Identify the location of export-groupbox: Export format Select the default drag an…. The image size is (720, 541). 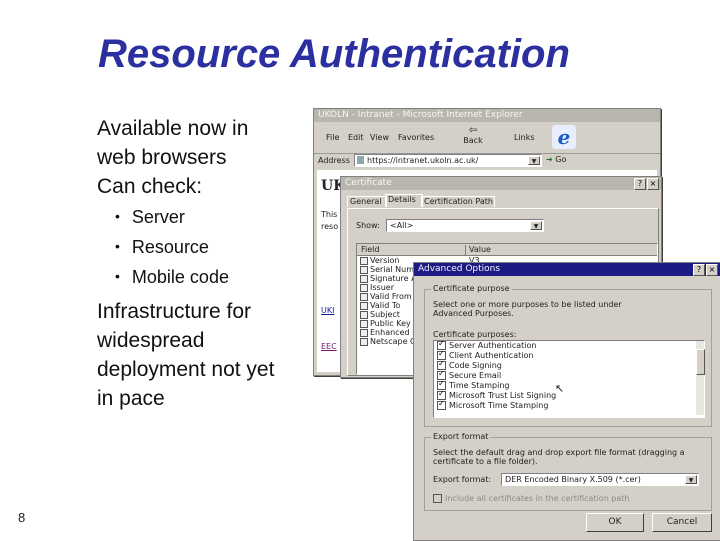
(568, 471).